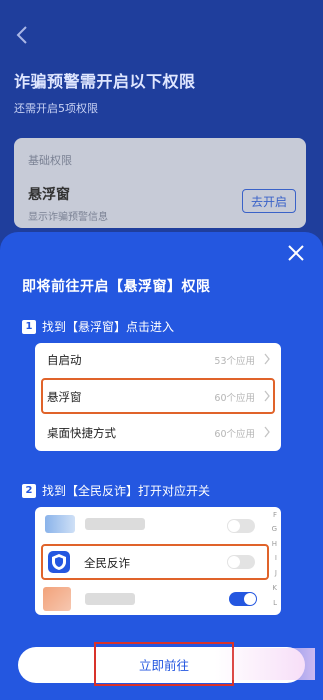 The width and height of the screenshot is (323, 700). Describe the element at coordinates (29, 490) in the screenshot. I see `step-number: 2` at that location.